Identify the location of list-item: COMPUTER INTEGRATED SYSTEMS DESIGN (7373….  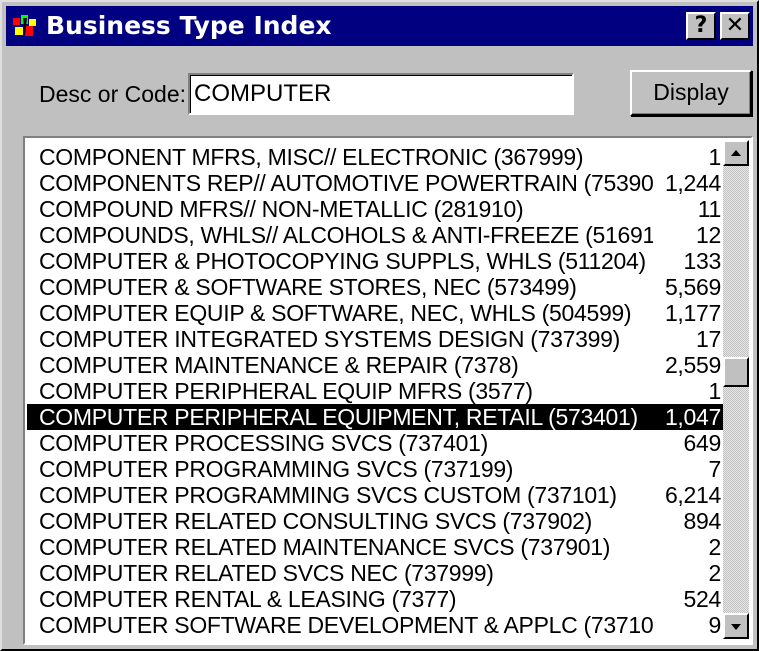
(375, 339).